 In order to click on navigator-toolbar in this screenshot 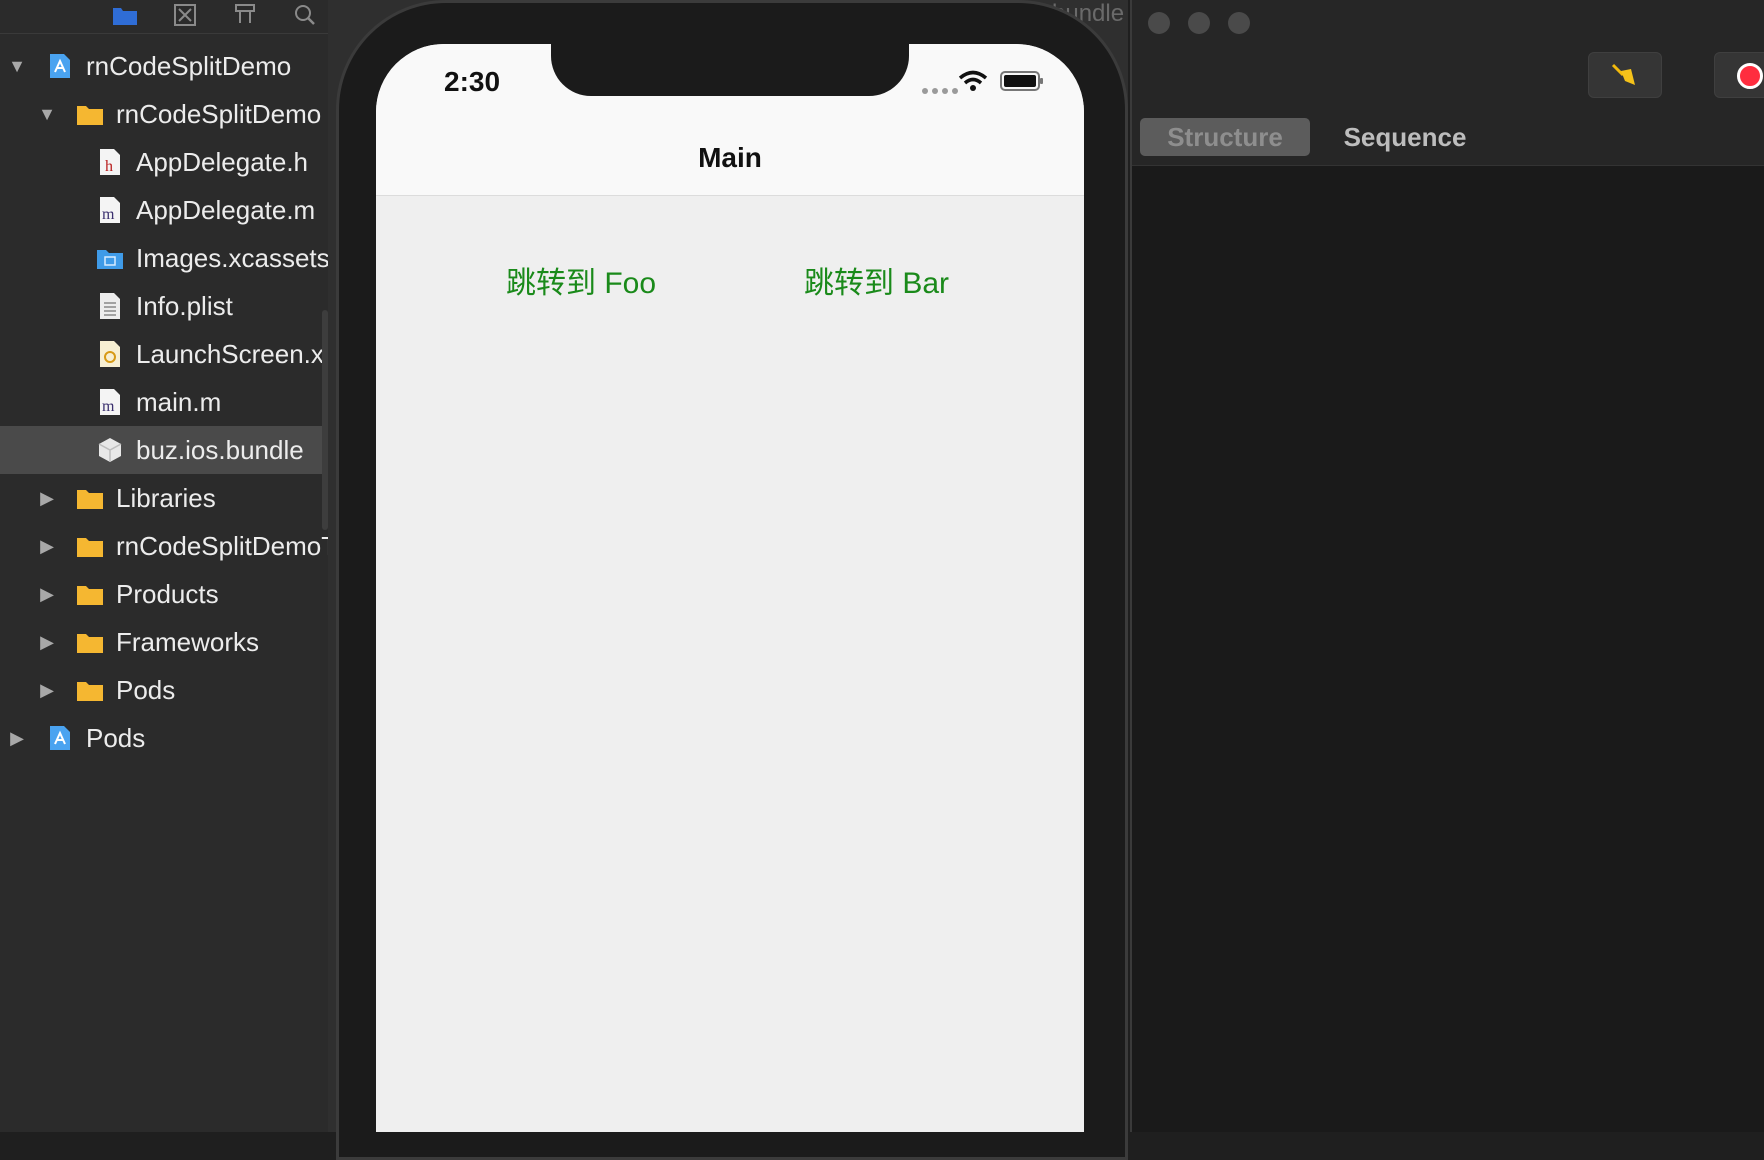, I will do `click(188, 17)`.